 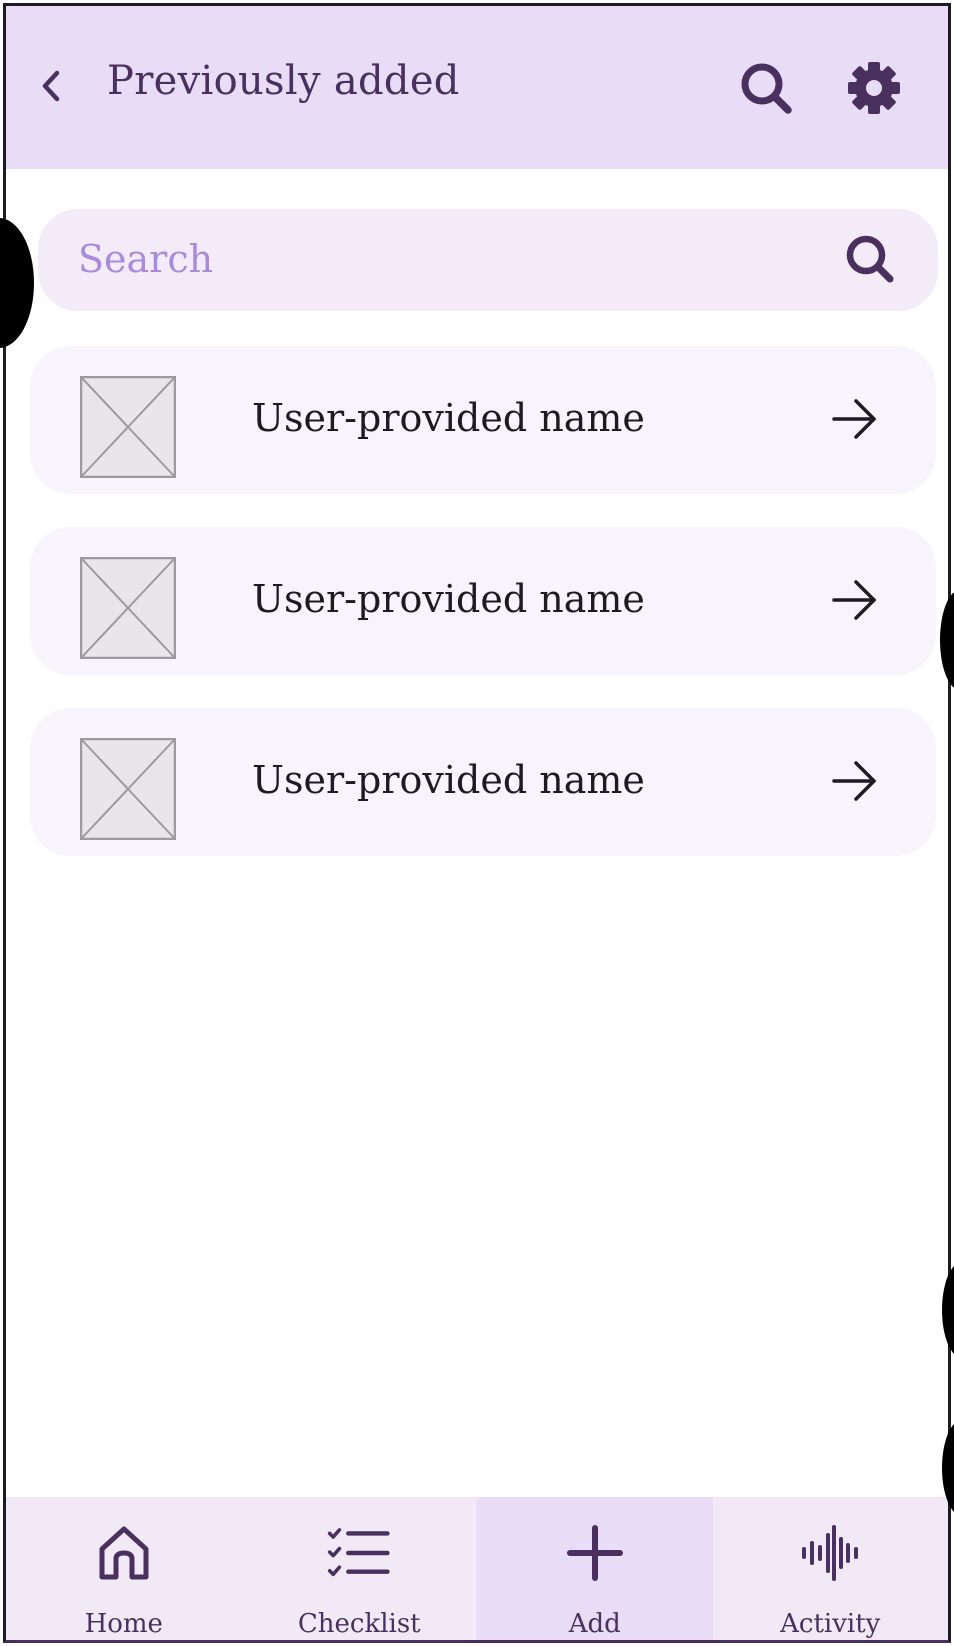 I want to click on nav-label: Checklist, so click(x=359, y=1624).